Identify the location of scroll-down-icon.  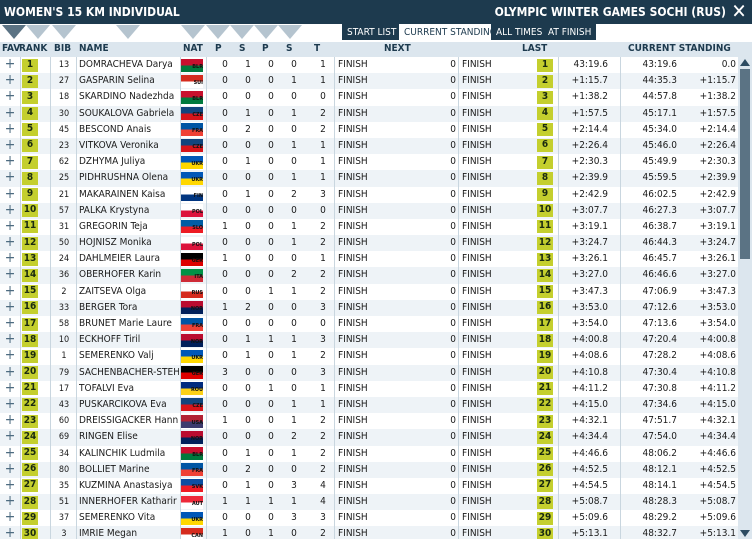
(745, 533).